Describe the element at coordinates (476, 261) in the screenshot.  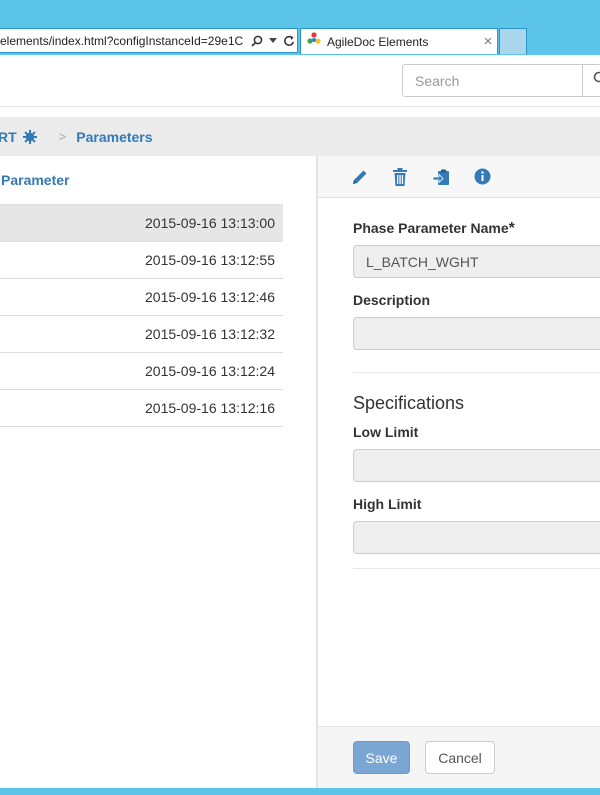
I see `phase-parameter-name-field: L_BATCH_WGHT` at that location.